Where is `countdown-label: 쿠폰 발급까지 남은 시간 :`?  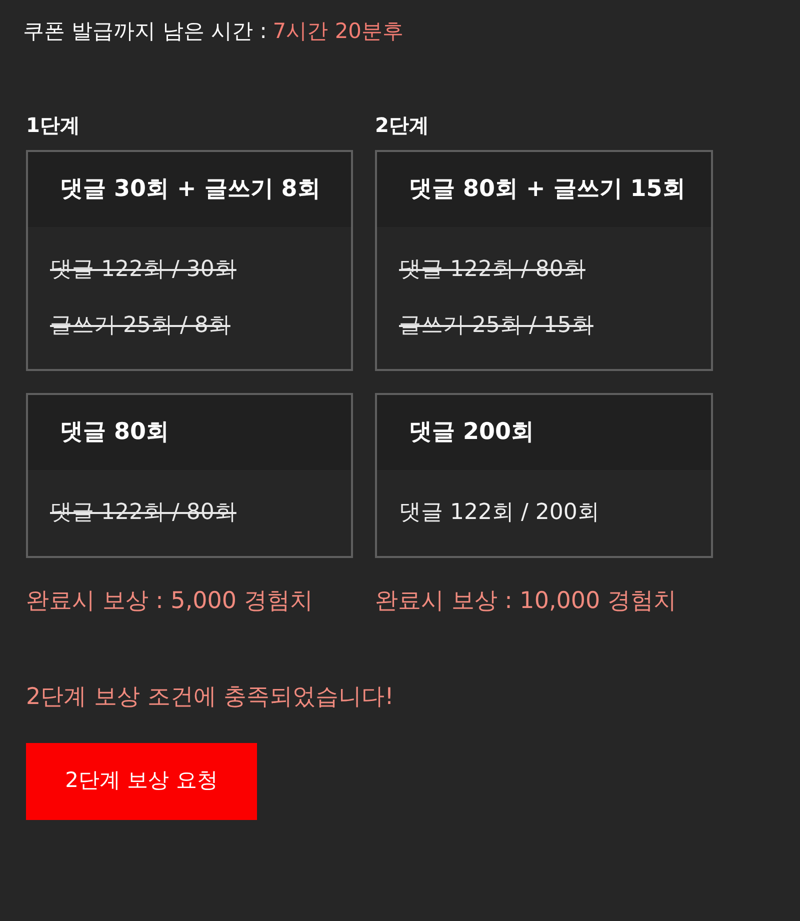
countdown-label: 쿠폰 발급까지 남은 시간 : is located at coordinates (145, 31).